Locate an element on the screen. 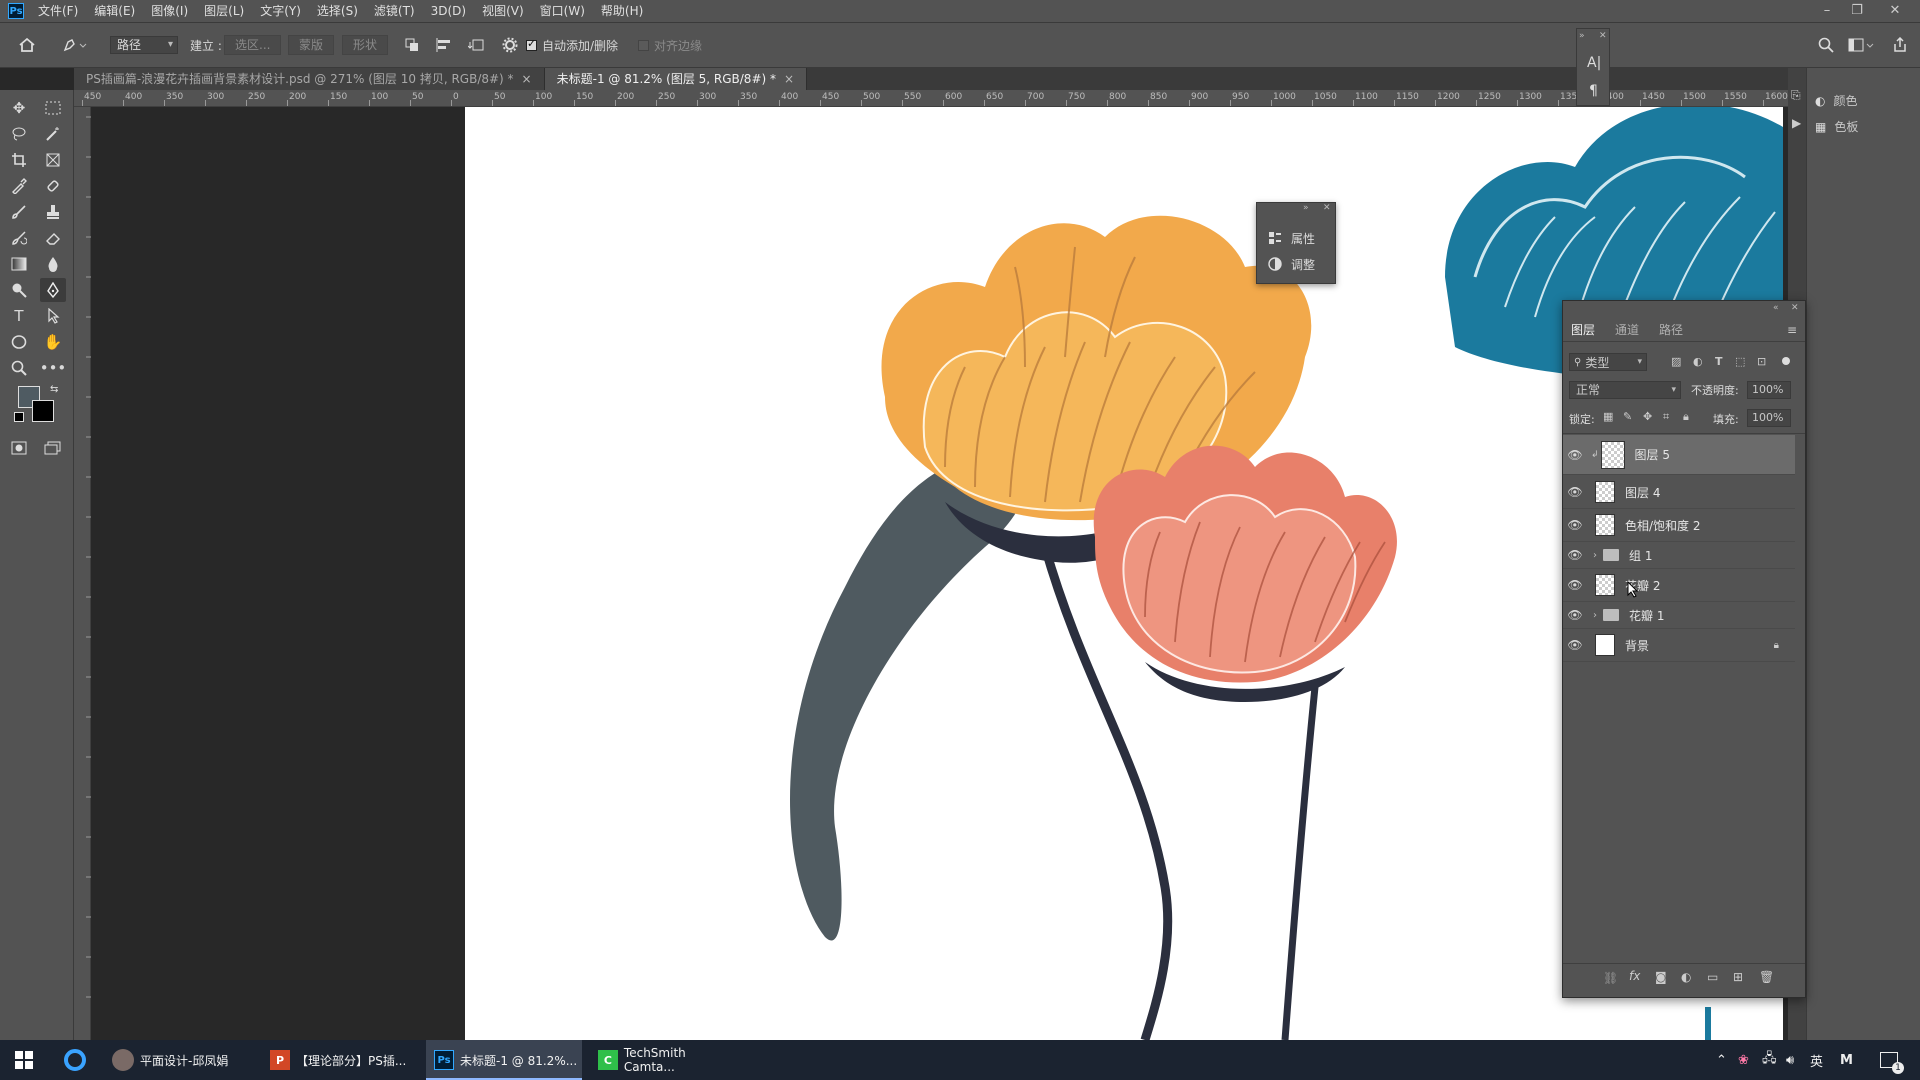 The height and width of the screenshot is (1080, 1920). menu-window: 窗口(W) is located at coordinates (562, 11).